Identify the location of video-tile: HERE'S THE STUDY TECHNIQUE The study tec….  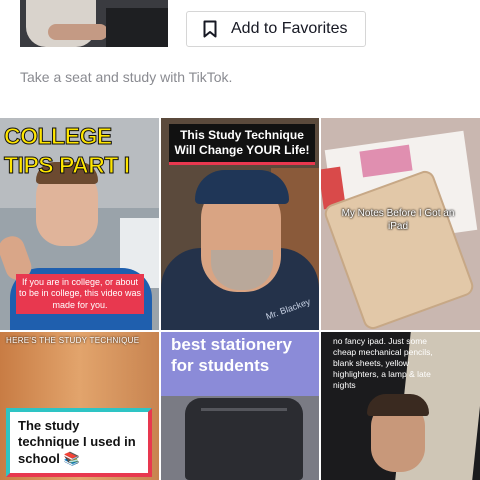
(79, 406).